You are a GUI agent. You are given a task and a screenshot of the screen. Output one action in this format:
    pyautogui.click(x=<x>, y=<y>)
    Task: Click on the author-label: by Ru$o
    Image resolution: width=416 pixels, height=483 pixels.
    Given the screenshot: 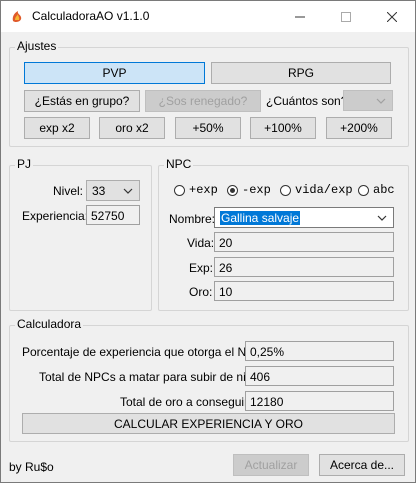 What is the action you would take?
    pyautogui.click(x=31, y=467)
    